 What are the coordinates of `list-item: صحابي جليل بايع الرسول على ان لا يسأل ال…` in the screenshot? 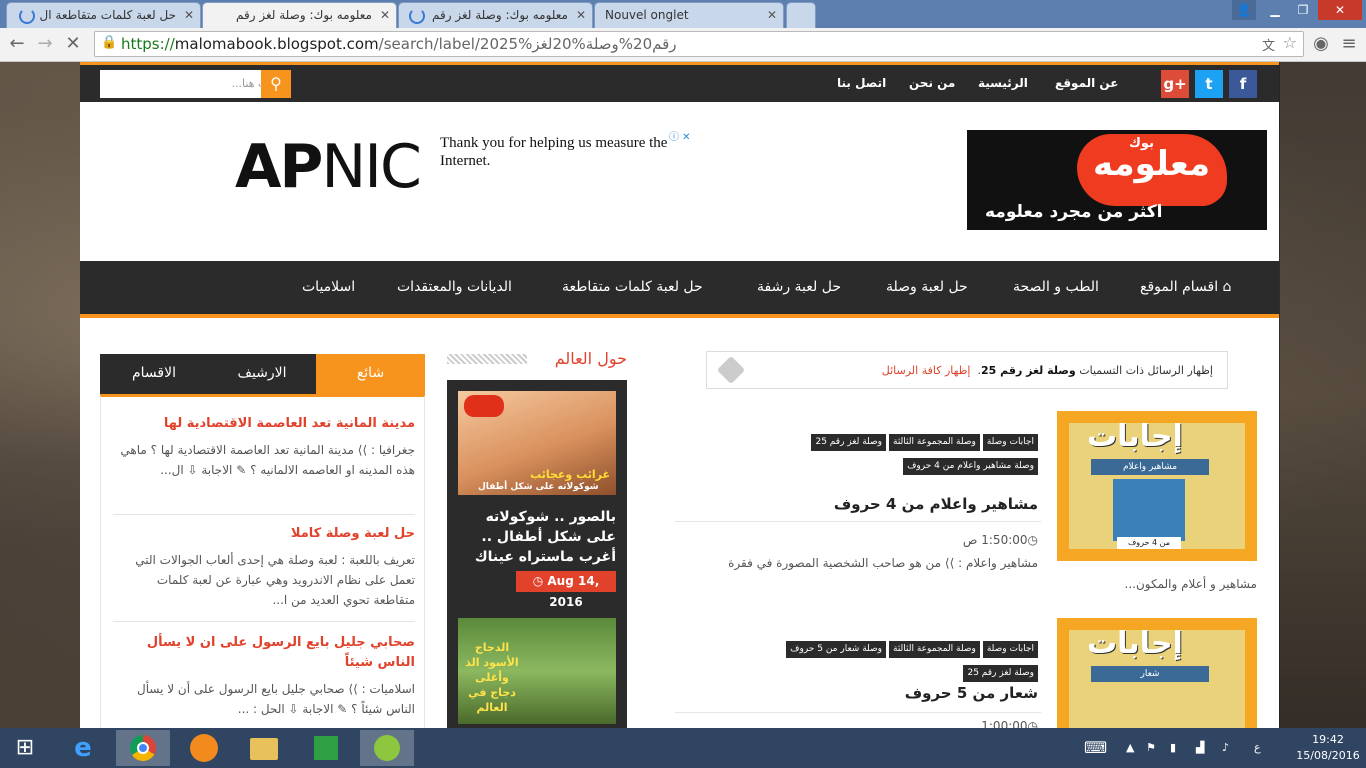 It's located at (264, 676).